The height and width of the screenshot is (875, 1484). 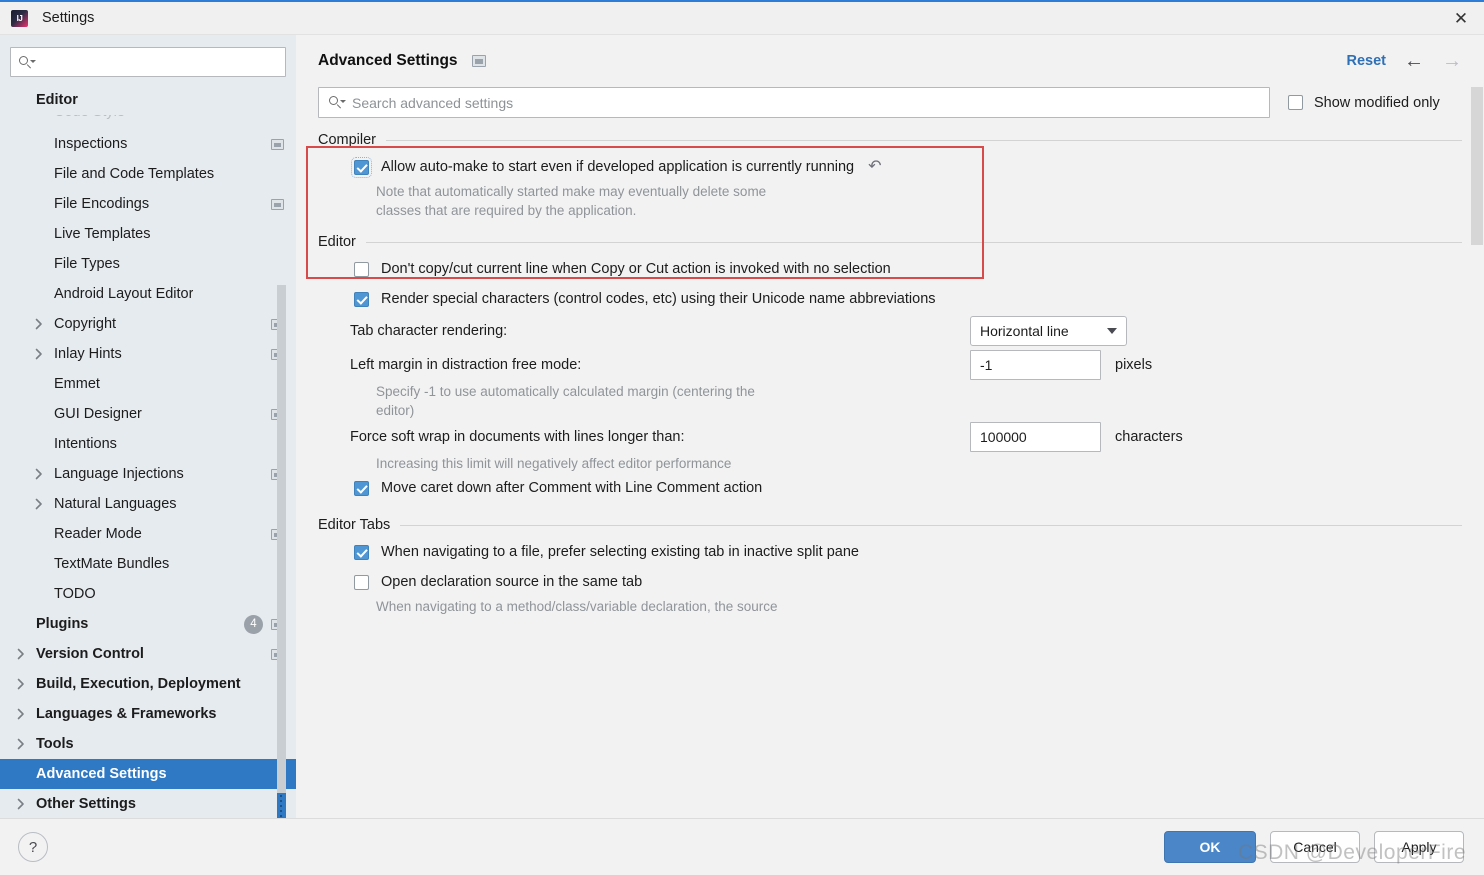 I want to click on sidebar-item-languages-frameworks: Languages & Frameworks, so click(x=148, y=714).